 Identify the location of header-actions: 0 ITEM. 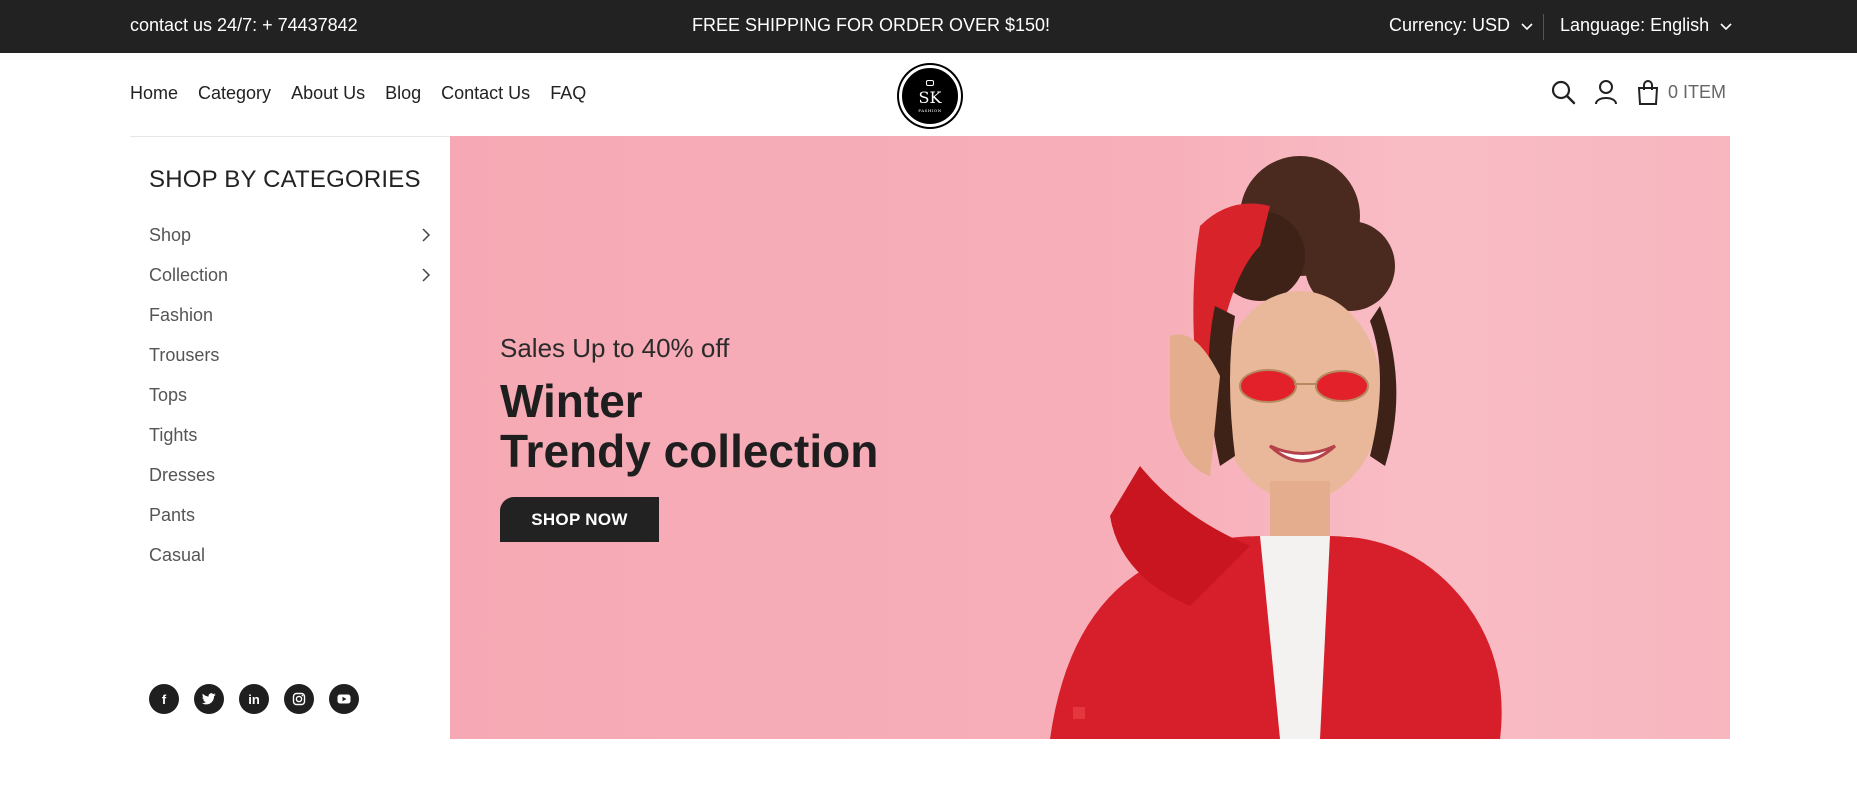
(1638, 92).